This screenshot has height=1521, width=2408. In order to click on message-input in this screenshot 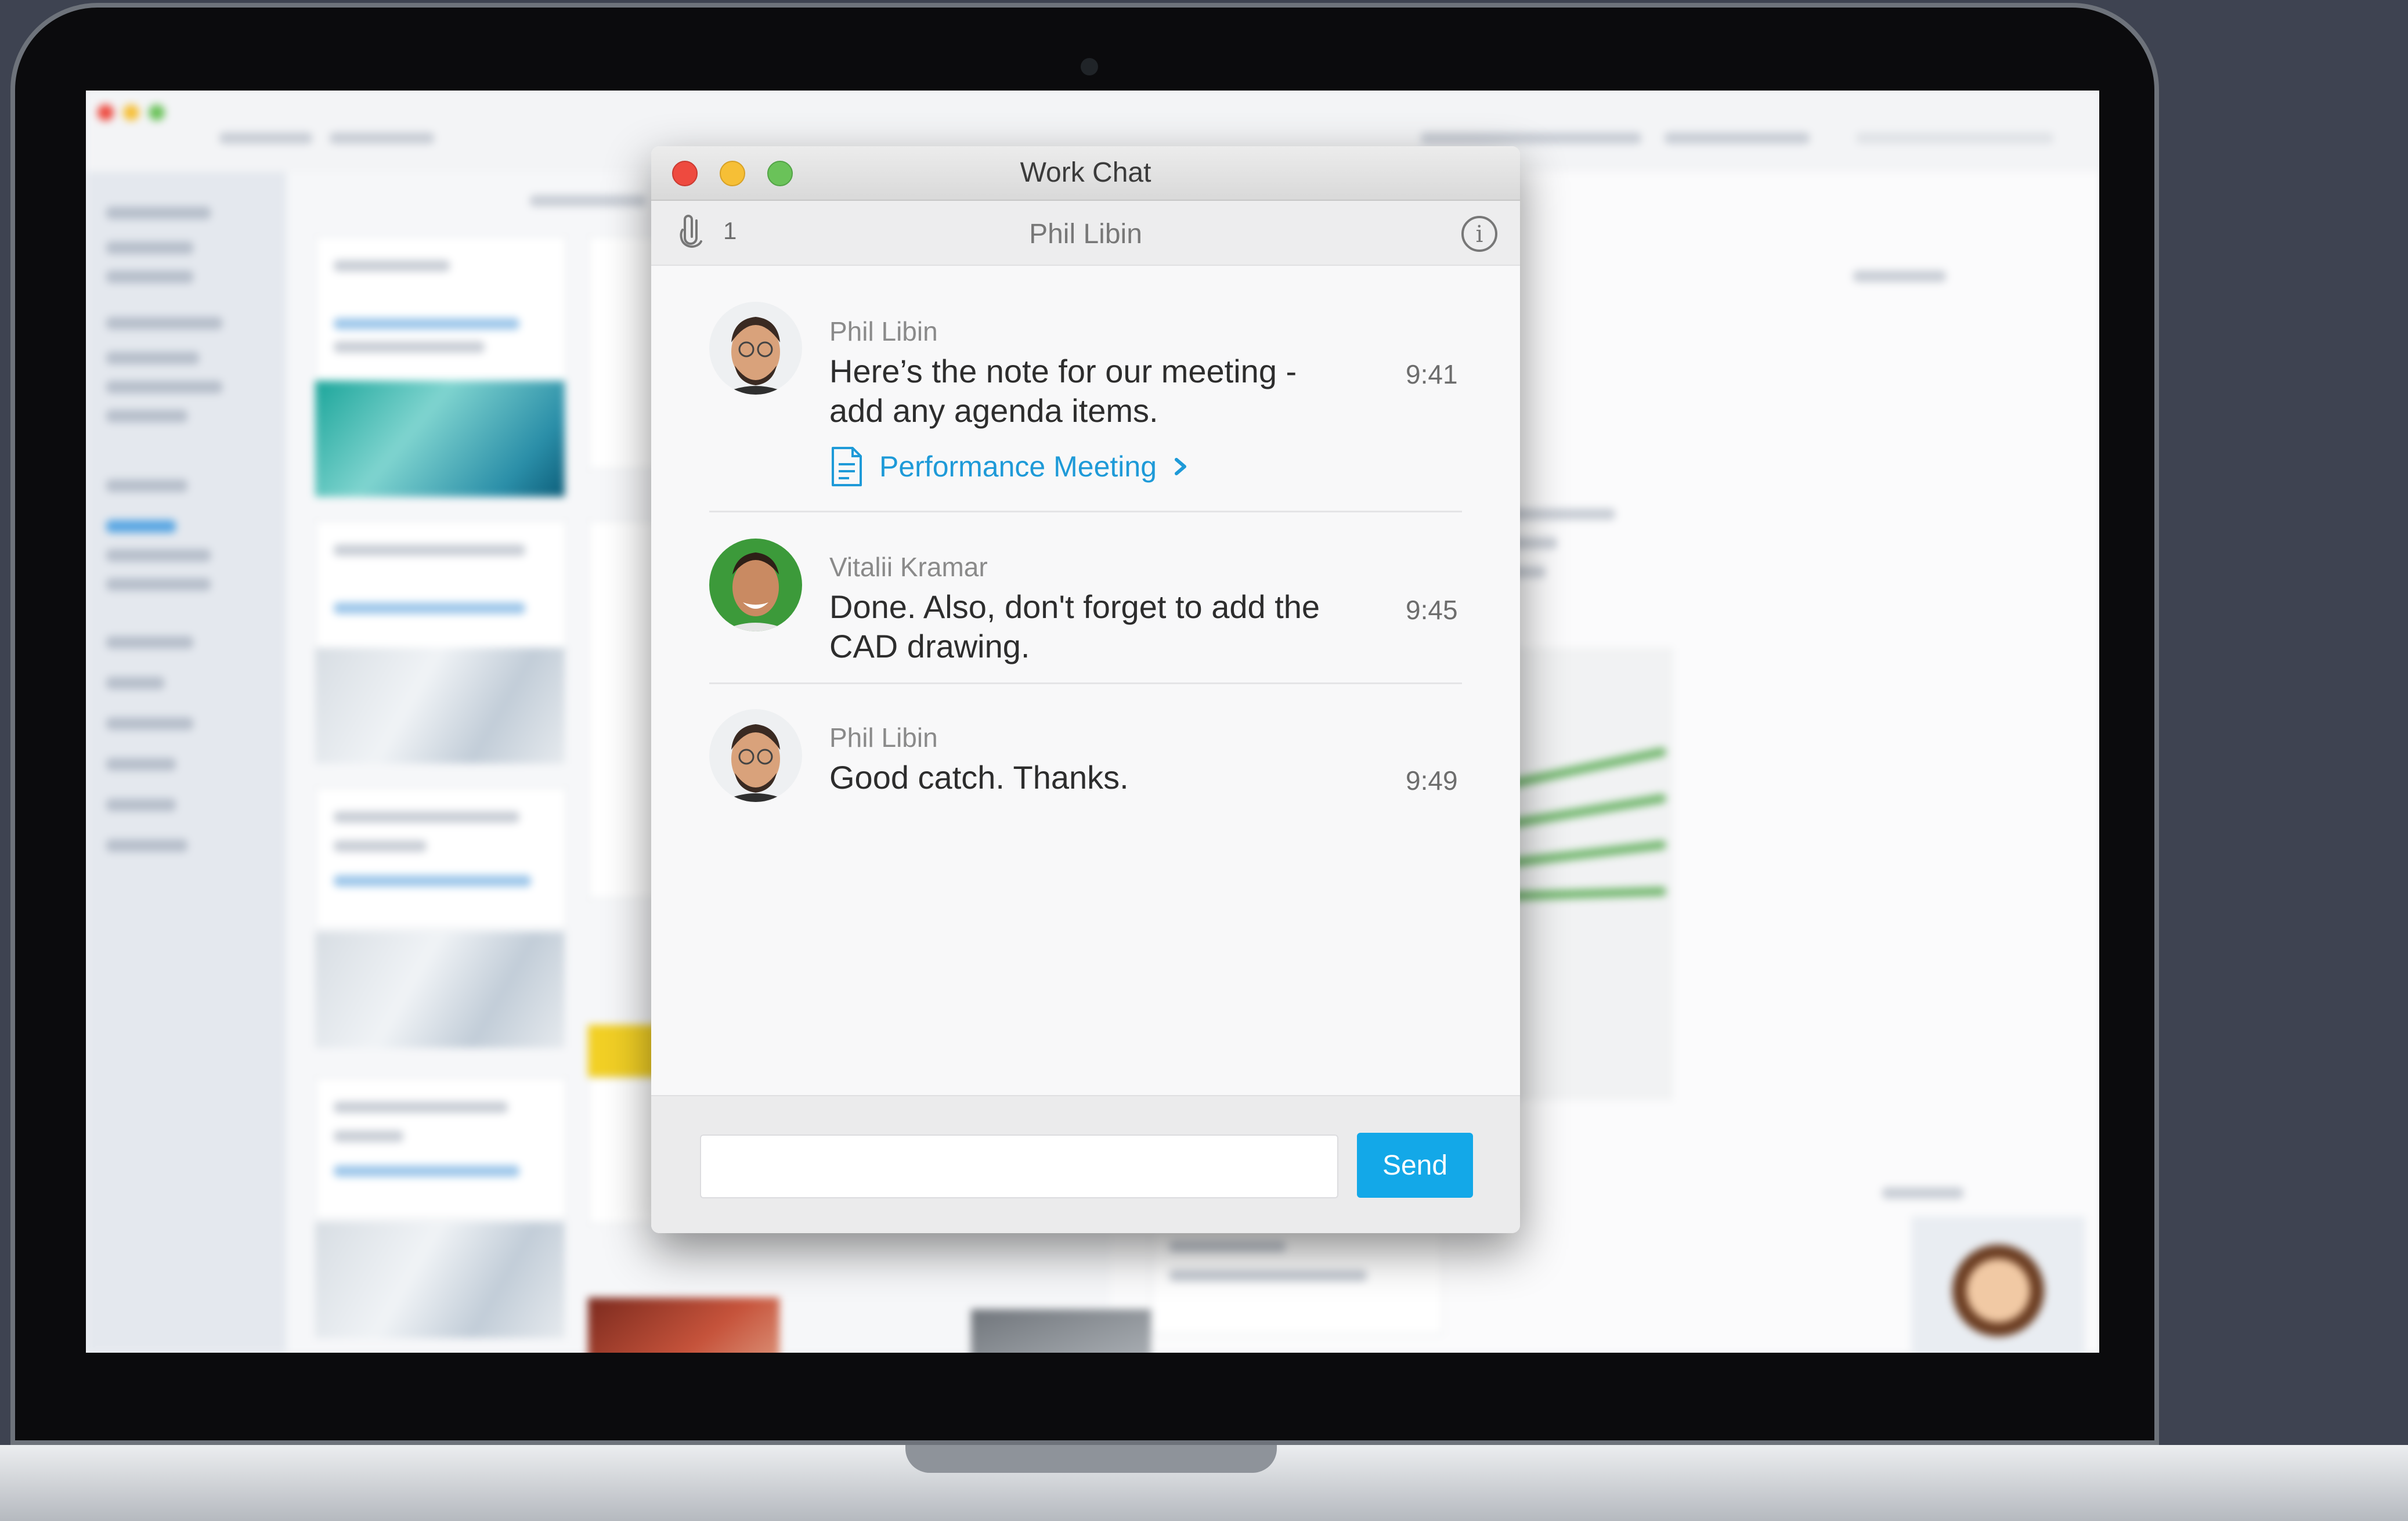, I will do `click(1019, 1166)`.